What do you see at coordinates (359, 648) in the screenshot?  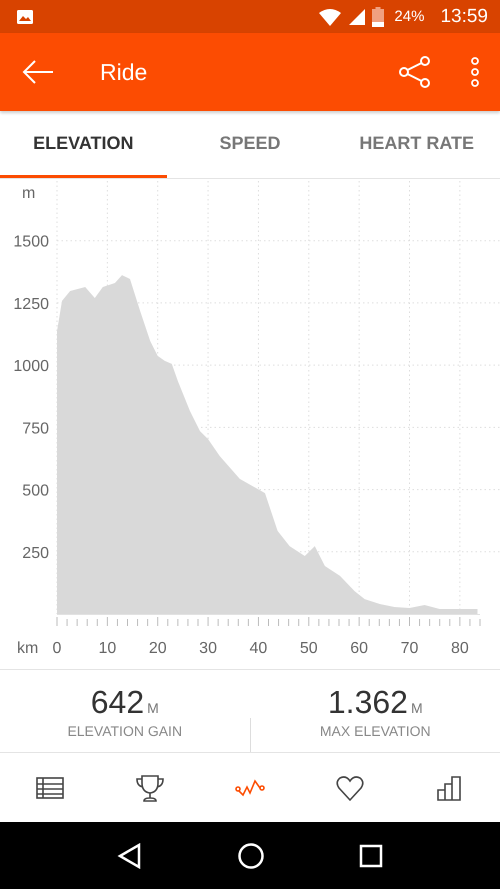 I see `x-axis-label: 60` at bounding box center [359, 648].